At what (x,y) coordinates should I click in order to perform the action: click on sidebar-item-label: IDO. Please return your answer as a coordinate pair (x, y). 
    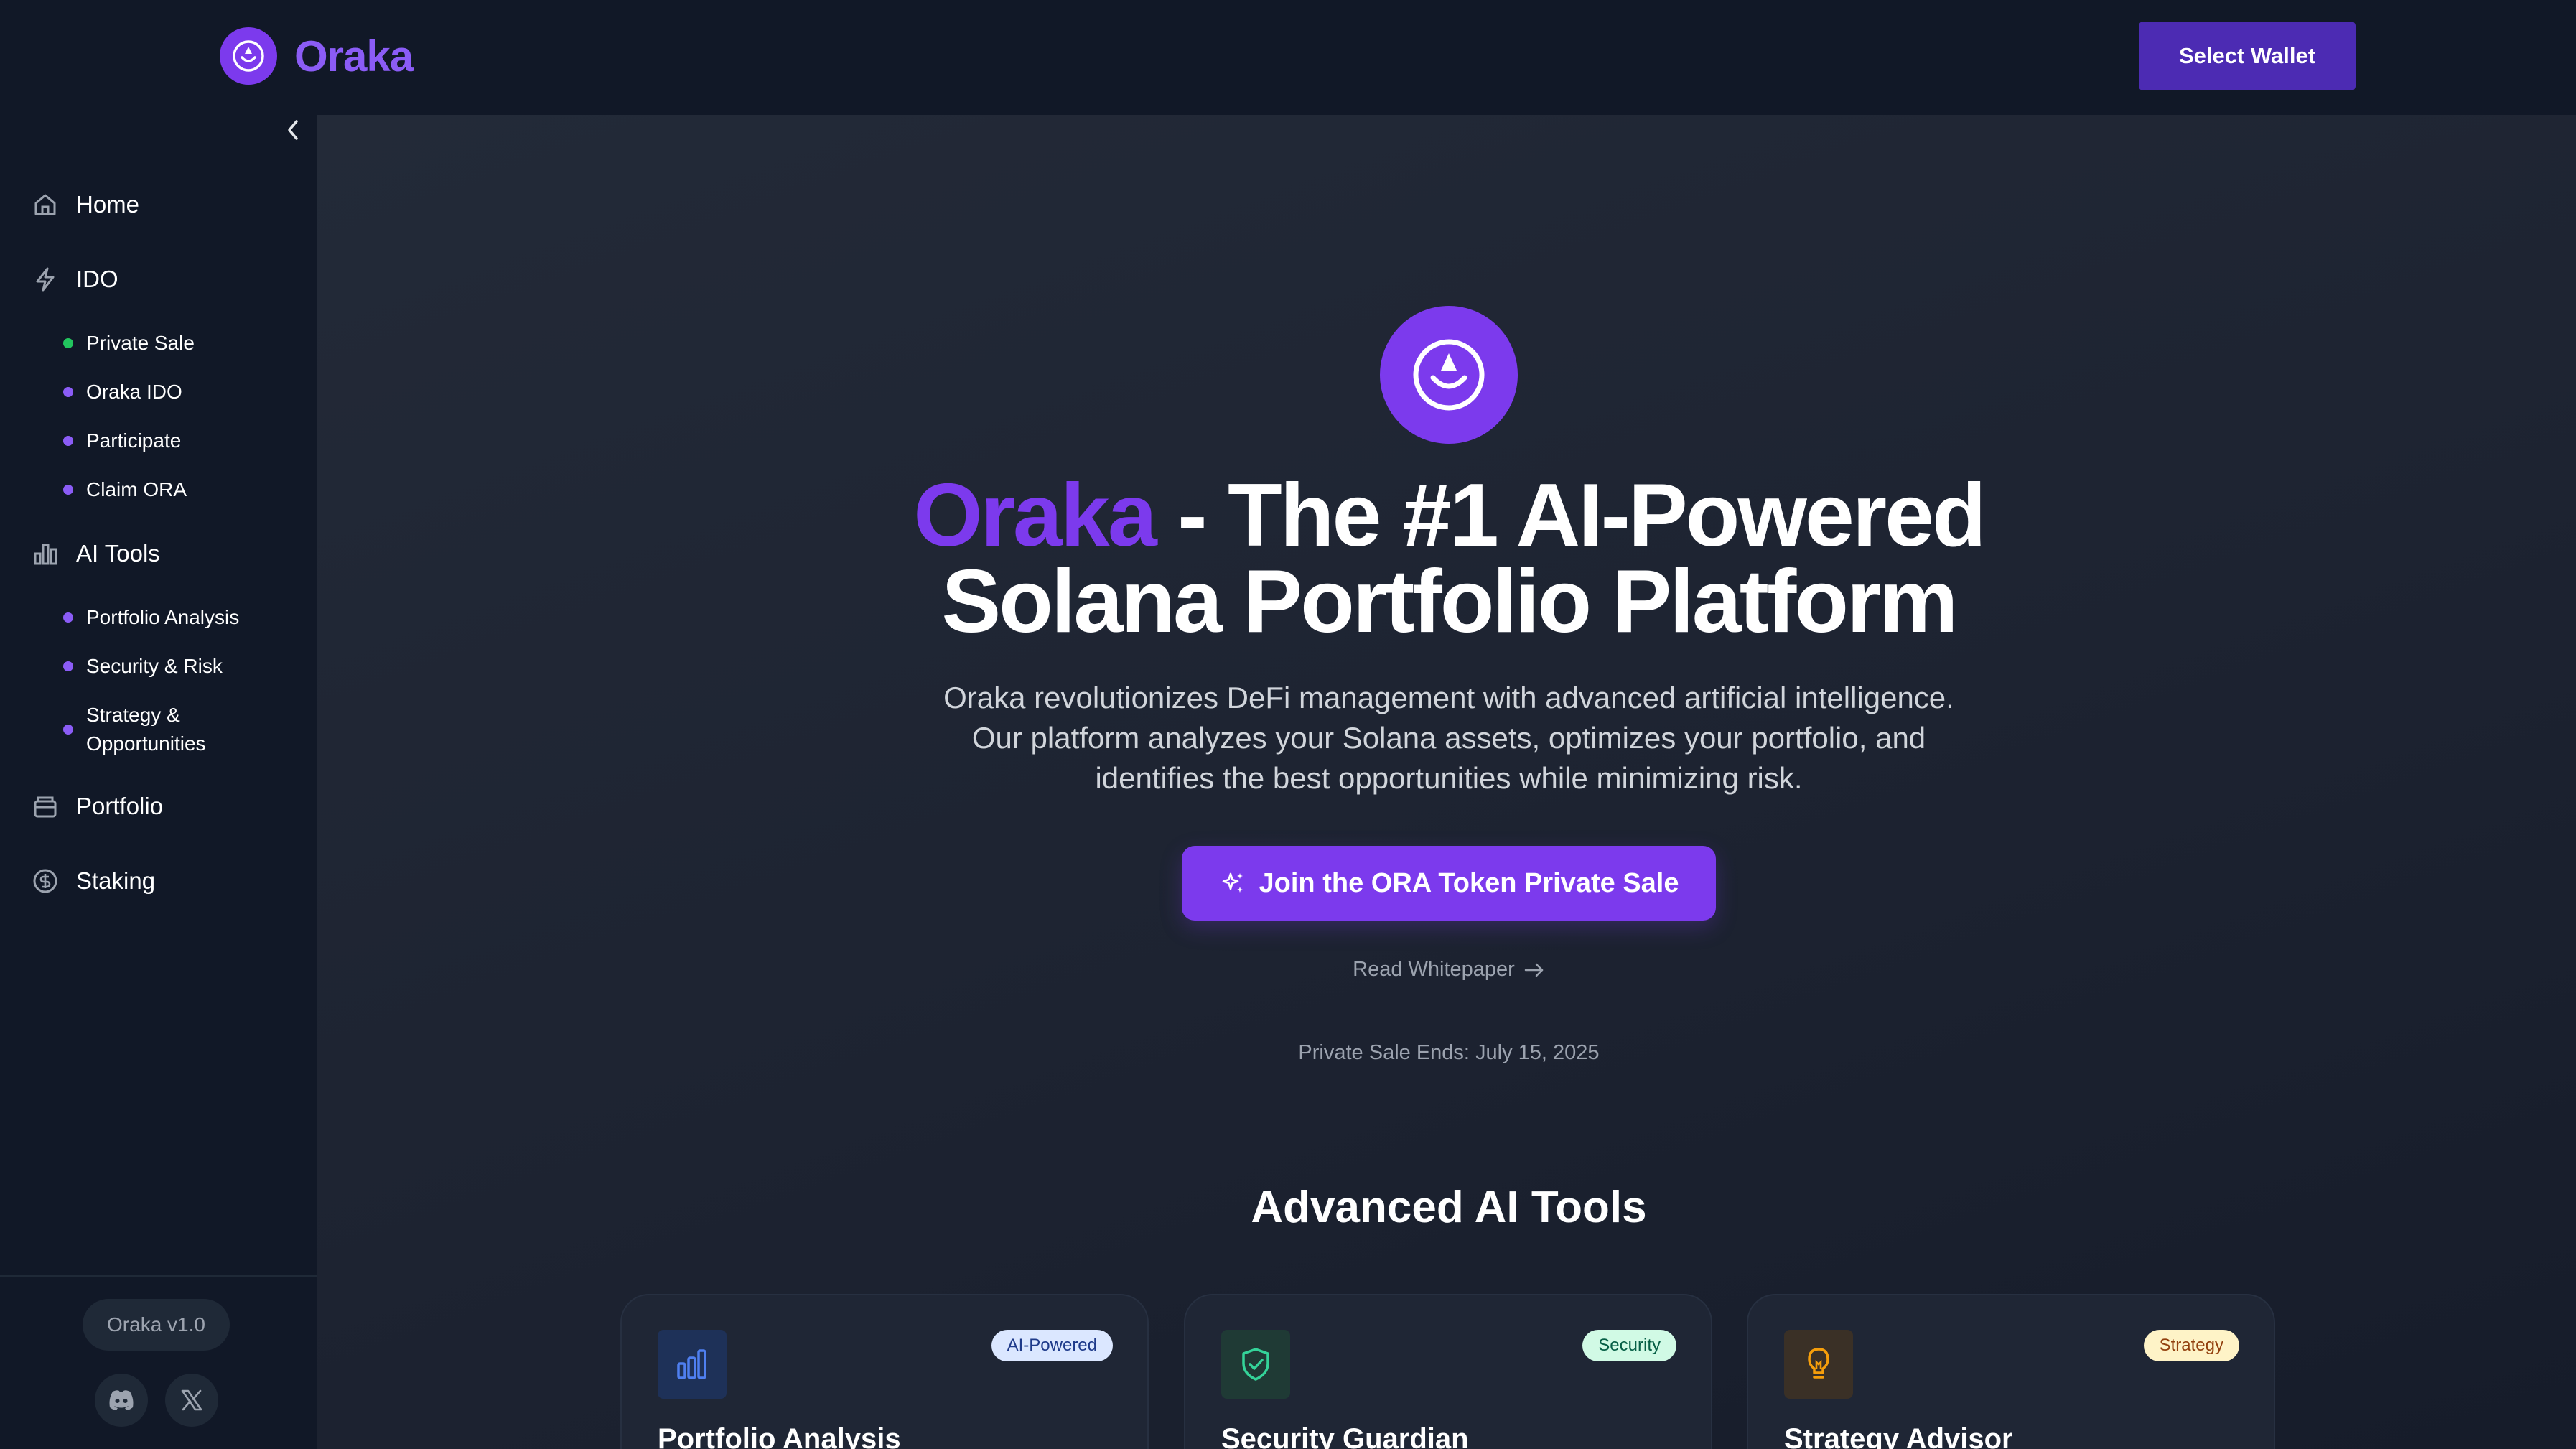
    Looking at the image, I should click on (97, 279).